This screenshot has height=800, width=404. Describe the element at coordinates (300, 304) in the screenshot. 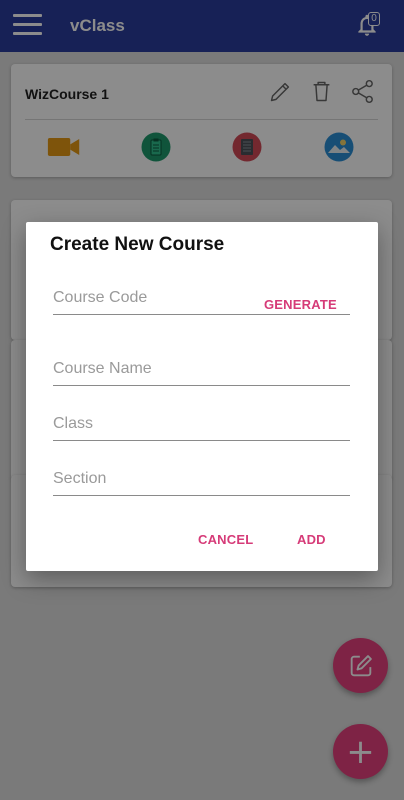

I see `generate-button: GENERATE` at that location.